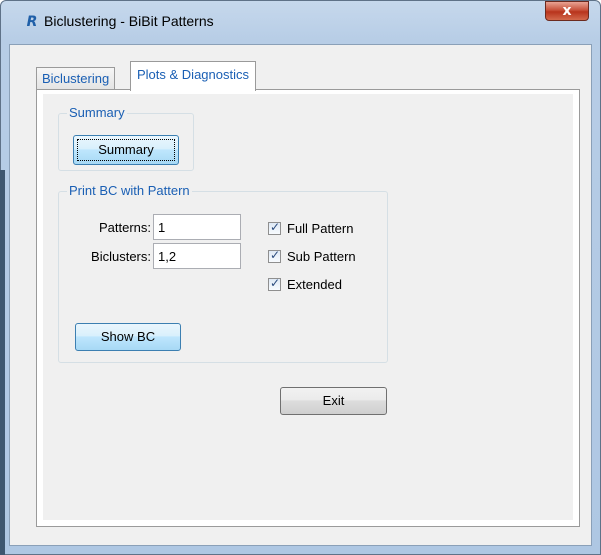 The width and height of the screenshot is (601, 555). What do you see at coordinates (300, 22) in the screenshot?
I see `title-bar: R Biclustering - BiBit Patterns x` at bounding box center [300, 22].